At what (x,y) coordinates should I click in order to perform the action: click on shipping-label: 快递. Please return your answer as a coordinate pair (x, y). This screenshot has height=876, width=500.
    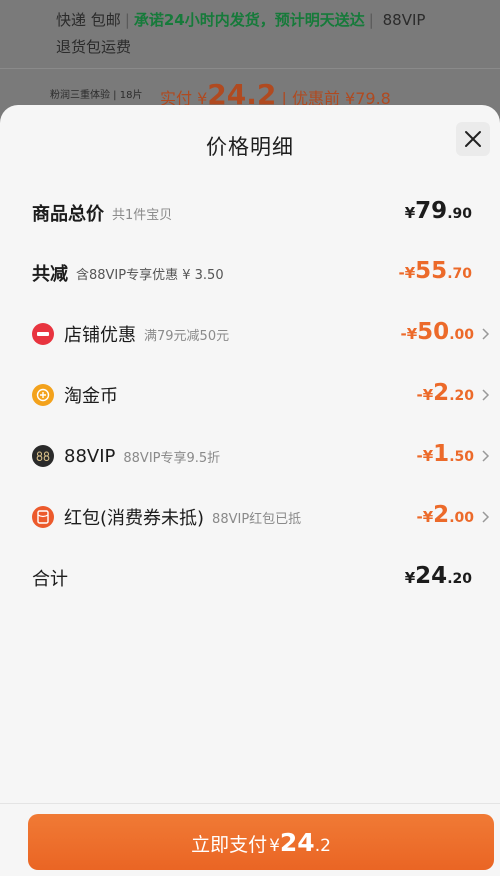
    Looking at the image, I should click on (71, 20).